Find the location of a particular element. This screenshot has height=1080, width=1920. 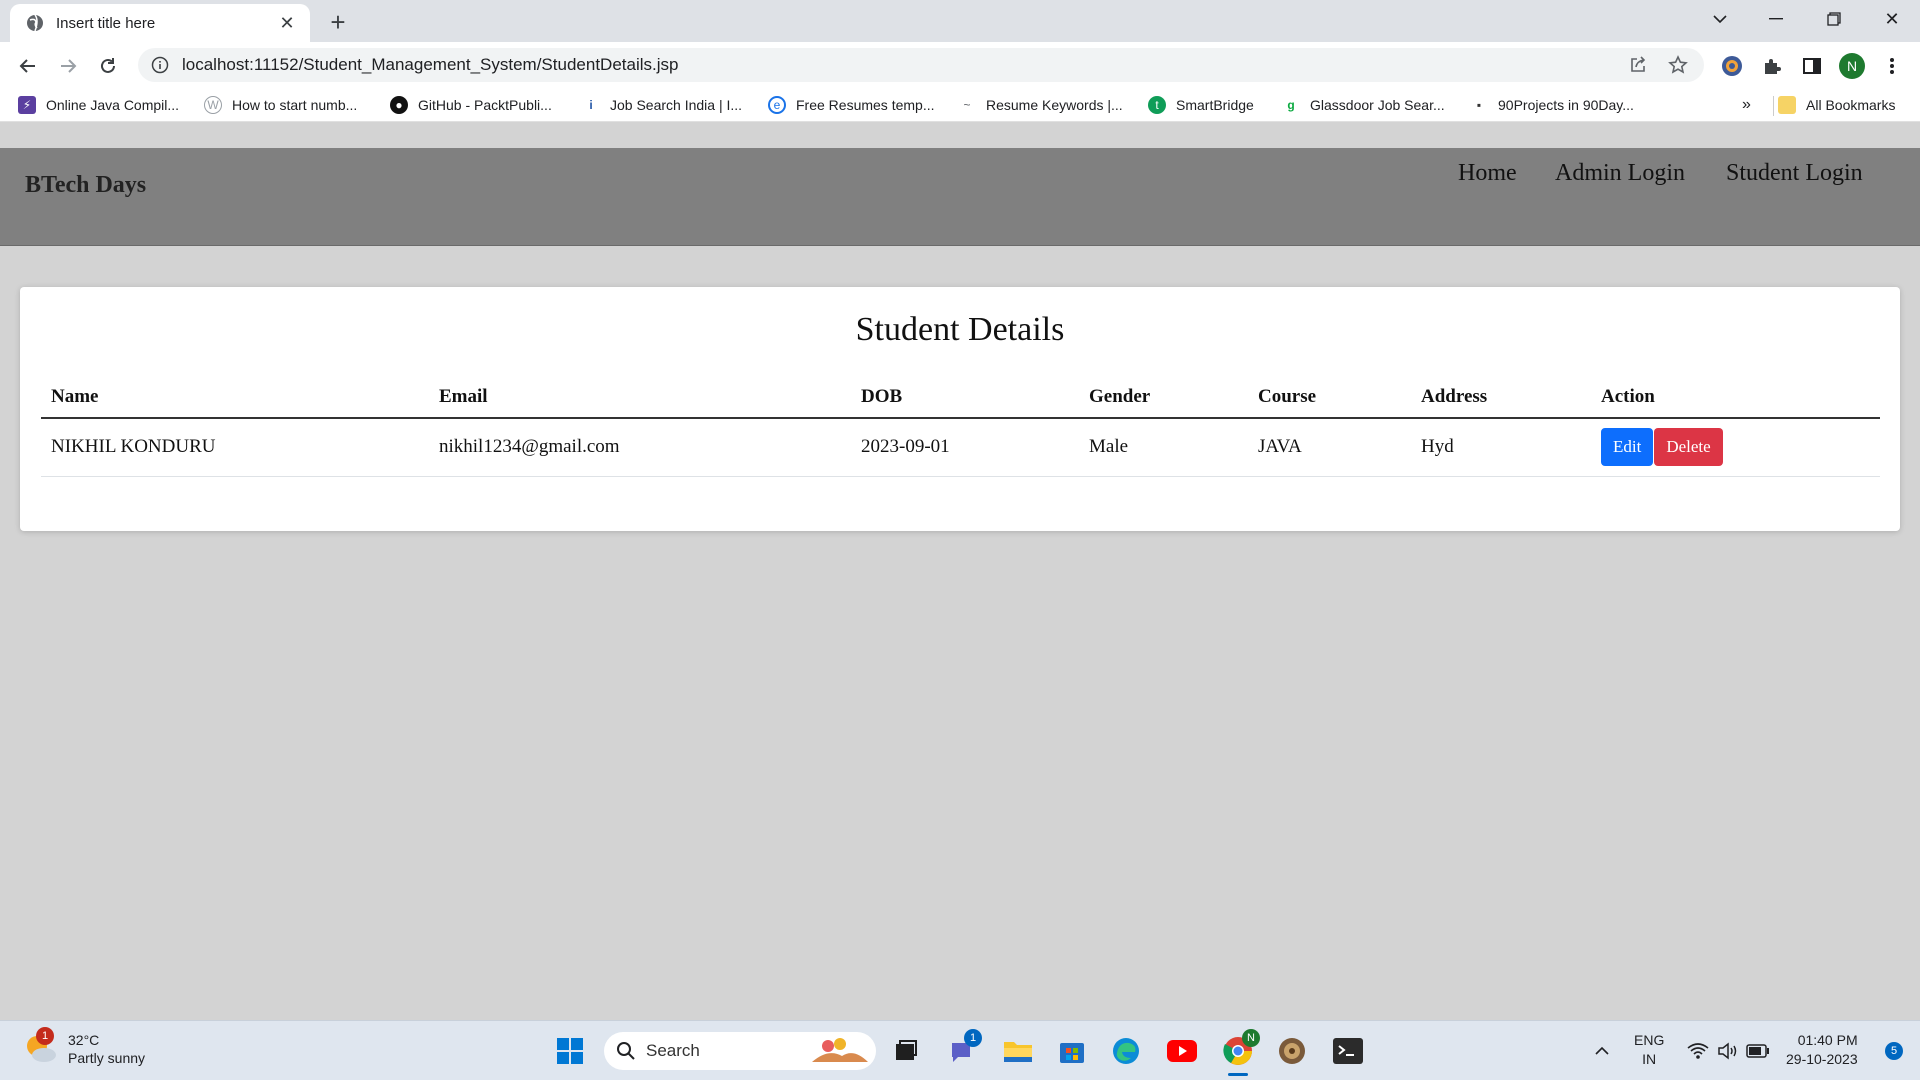

chrome-active-indicator is located at coordinates (1238, 1074).